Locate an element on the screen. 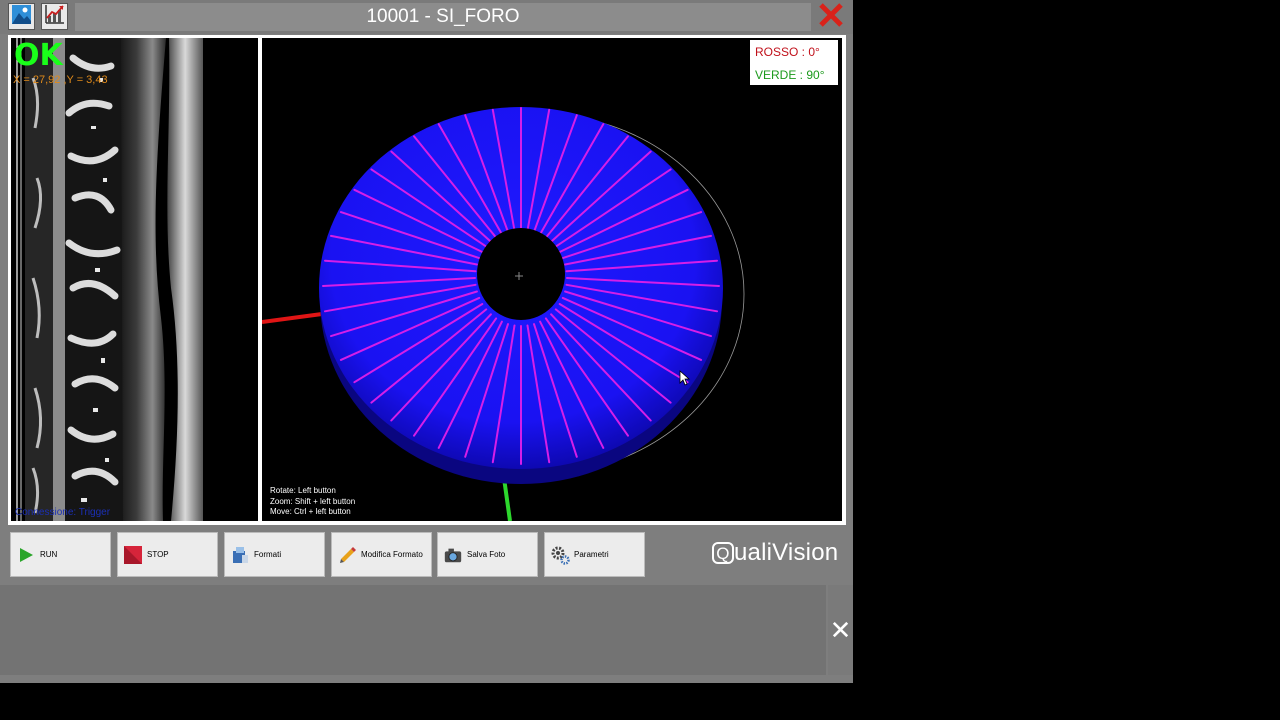 The width and height of the screenshot is (1280, 720). modifica-formato-button: Modifica Formato is located at coordinates (381, 554).